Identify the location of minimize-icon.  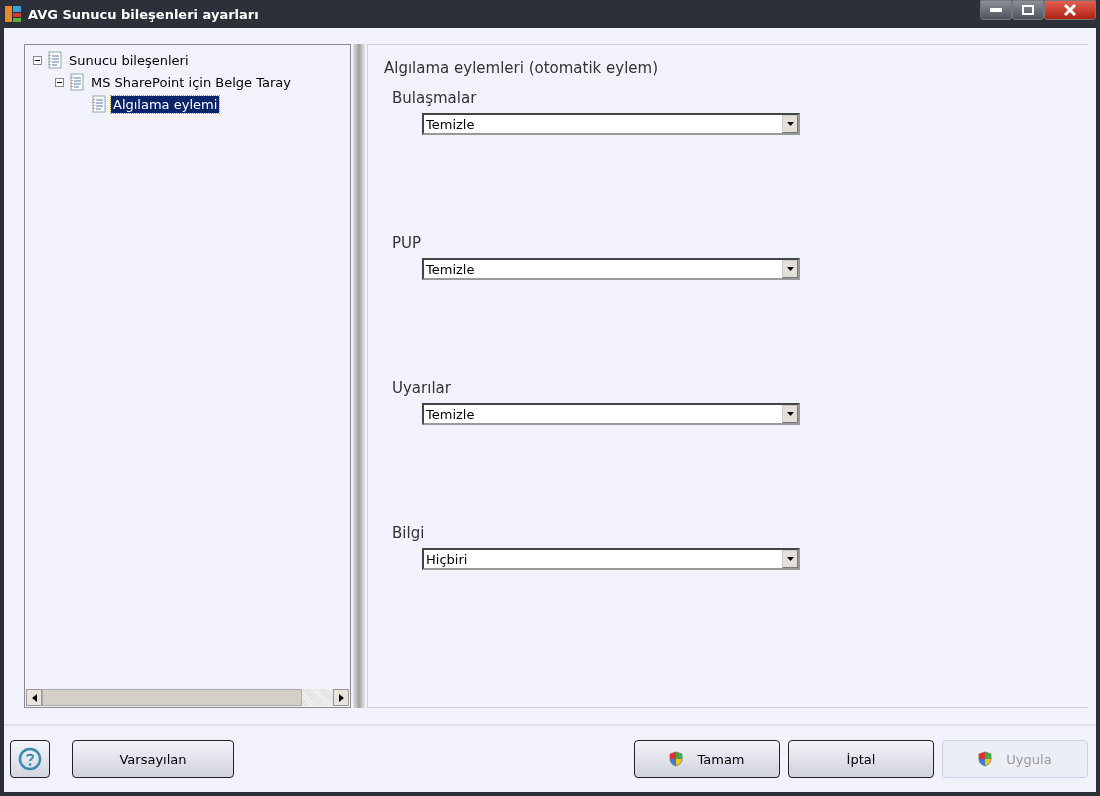
(996, 10).